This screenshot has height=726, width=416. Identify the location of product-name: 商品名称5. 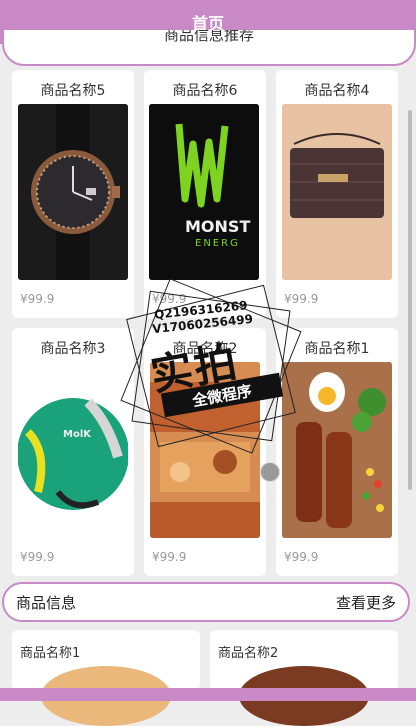
(73, 91).